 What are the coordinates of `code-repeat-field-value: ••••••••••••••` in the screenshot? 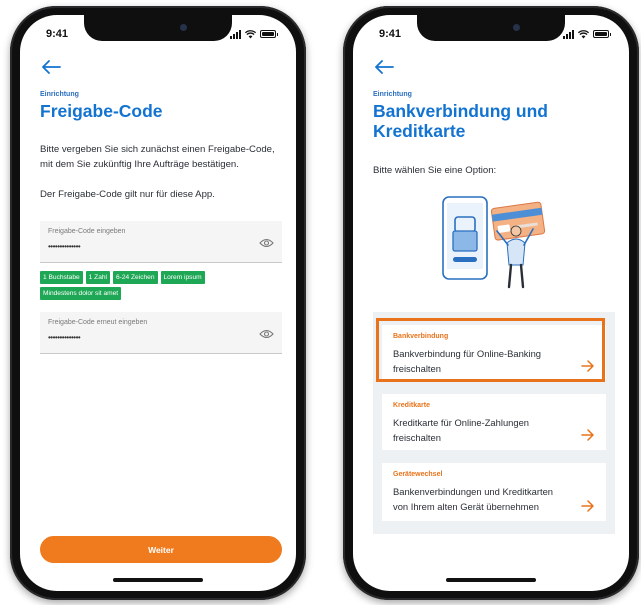 It's located at (64, 337).